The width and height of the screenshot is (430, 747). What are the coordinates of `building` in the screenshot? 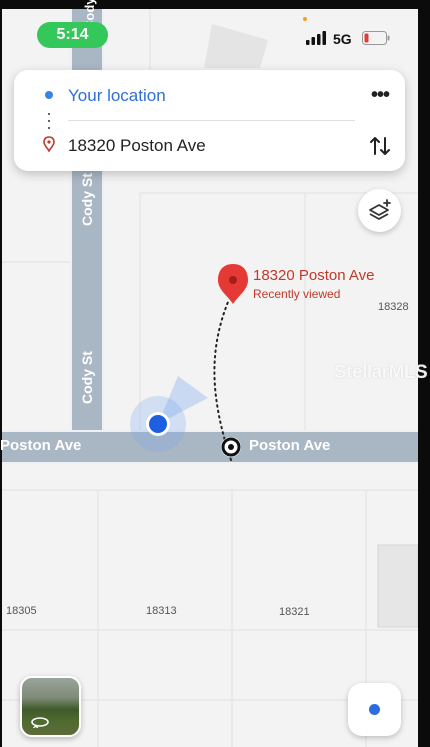 It's located at (397, 586).